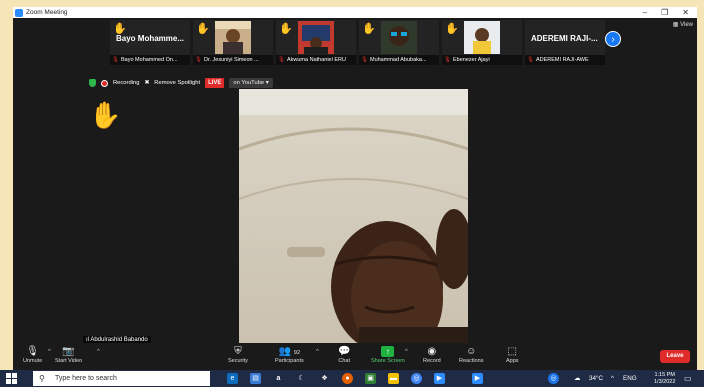 The image size is (704, 387). What do you see at coordinates (47, 12) in the screenshot?
I see `window-title: Zoom Meeting` at bounding box center [47, 12].